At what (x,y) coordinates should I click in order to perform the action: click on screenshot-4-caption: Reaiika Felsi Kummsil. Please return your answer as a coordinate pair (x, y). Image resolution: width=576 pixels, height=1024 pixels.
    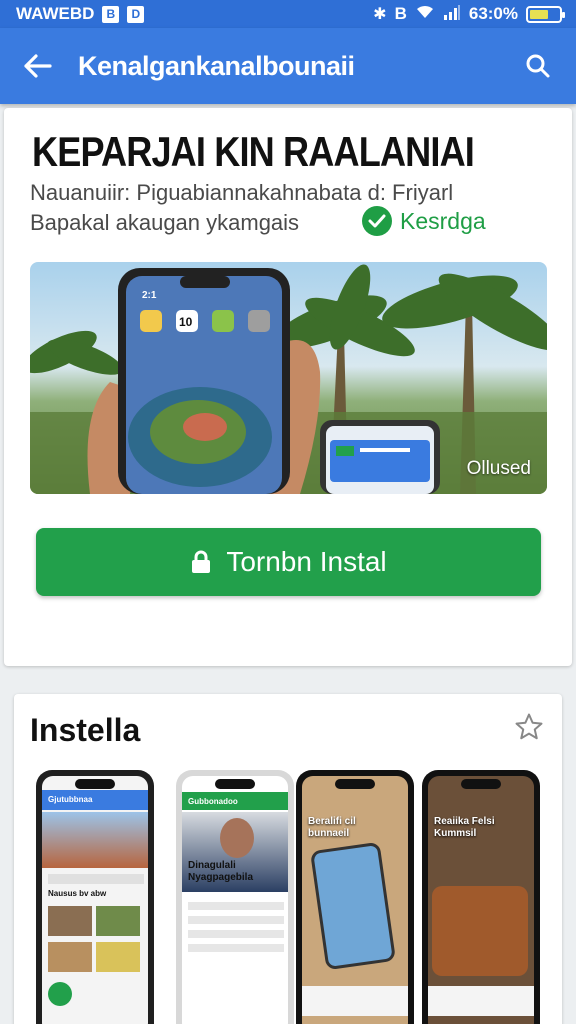
    Looking at the image, I should click on (464, 827).